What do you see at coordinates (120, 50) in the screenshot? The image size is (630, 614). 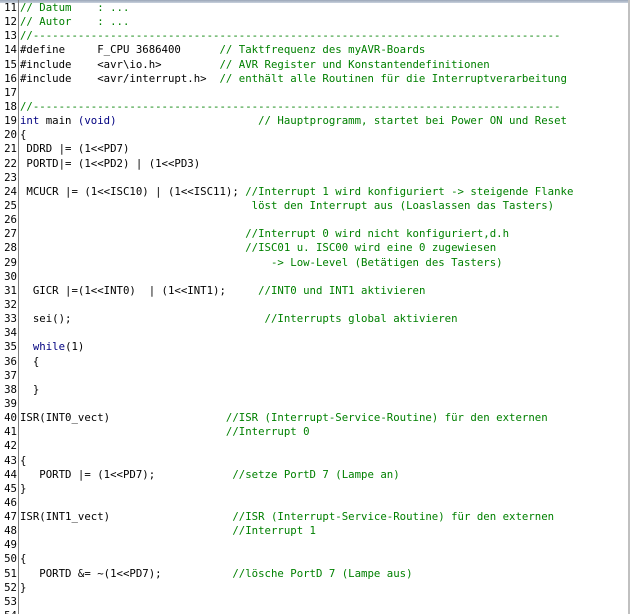 I see `code-text: #define F_CPU 3686400` at bounding box center [120, 50].